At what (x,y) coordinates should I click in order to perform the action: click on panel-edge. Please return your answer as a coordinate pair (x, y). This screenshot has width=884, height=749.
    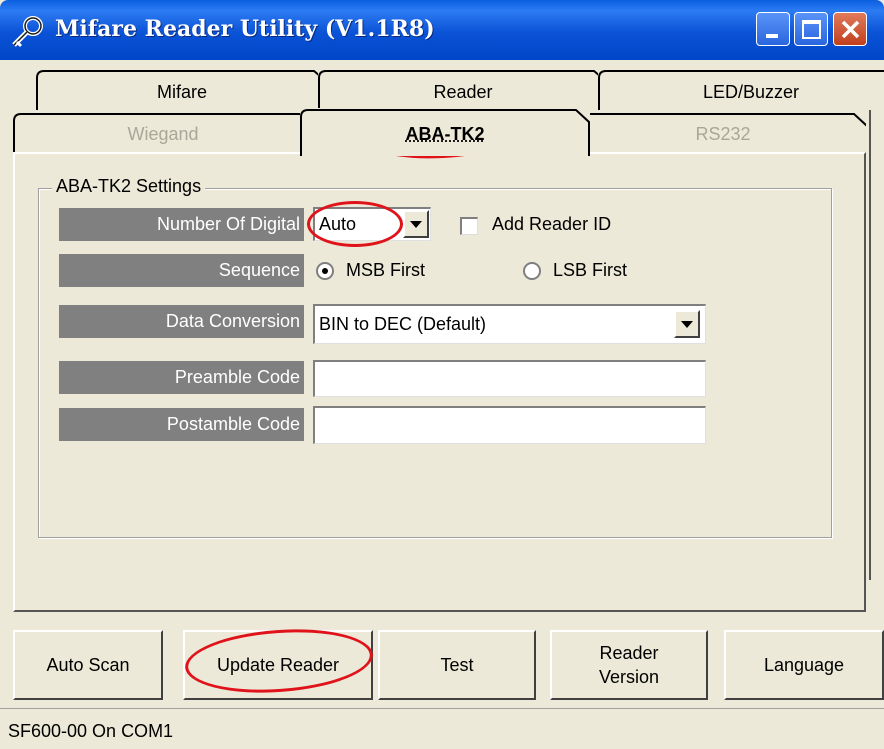
    Looking at the image, I should click on (868, 345).